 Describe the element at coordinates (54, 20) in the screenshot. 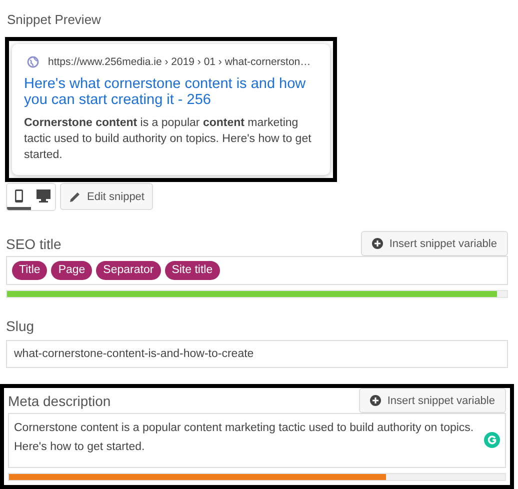

I see `section-heading: Snippet Preview` at that location.